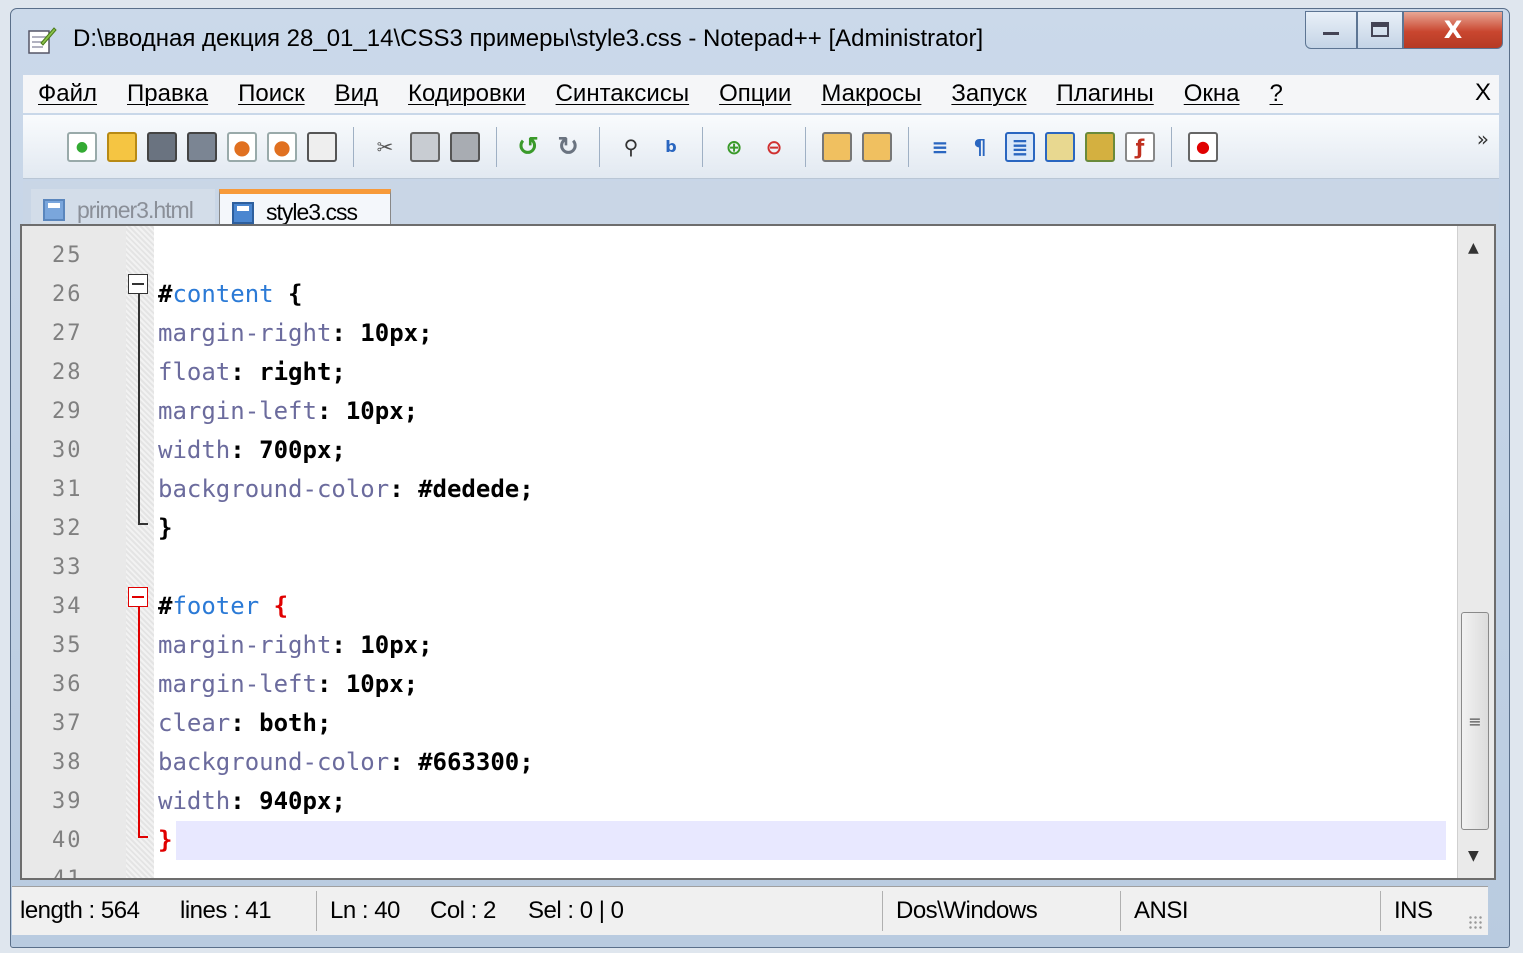  Describe the element at coordinates (1331, 33) in the screenshot. I see `minimize-icon` at that location.